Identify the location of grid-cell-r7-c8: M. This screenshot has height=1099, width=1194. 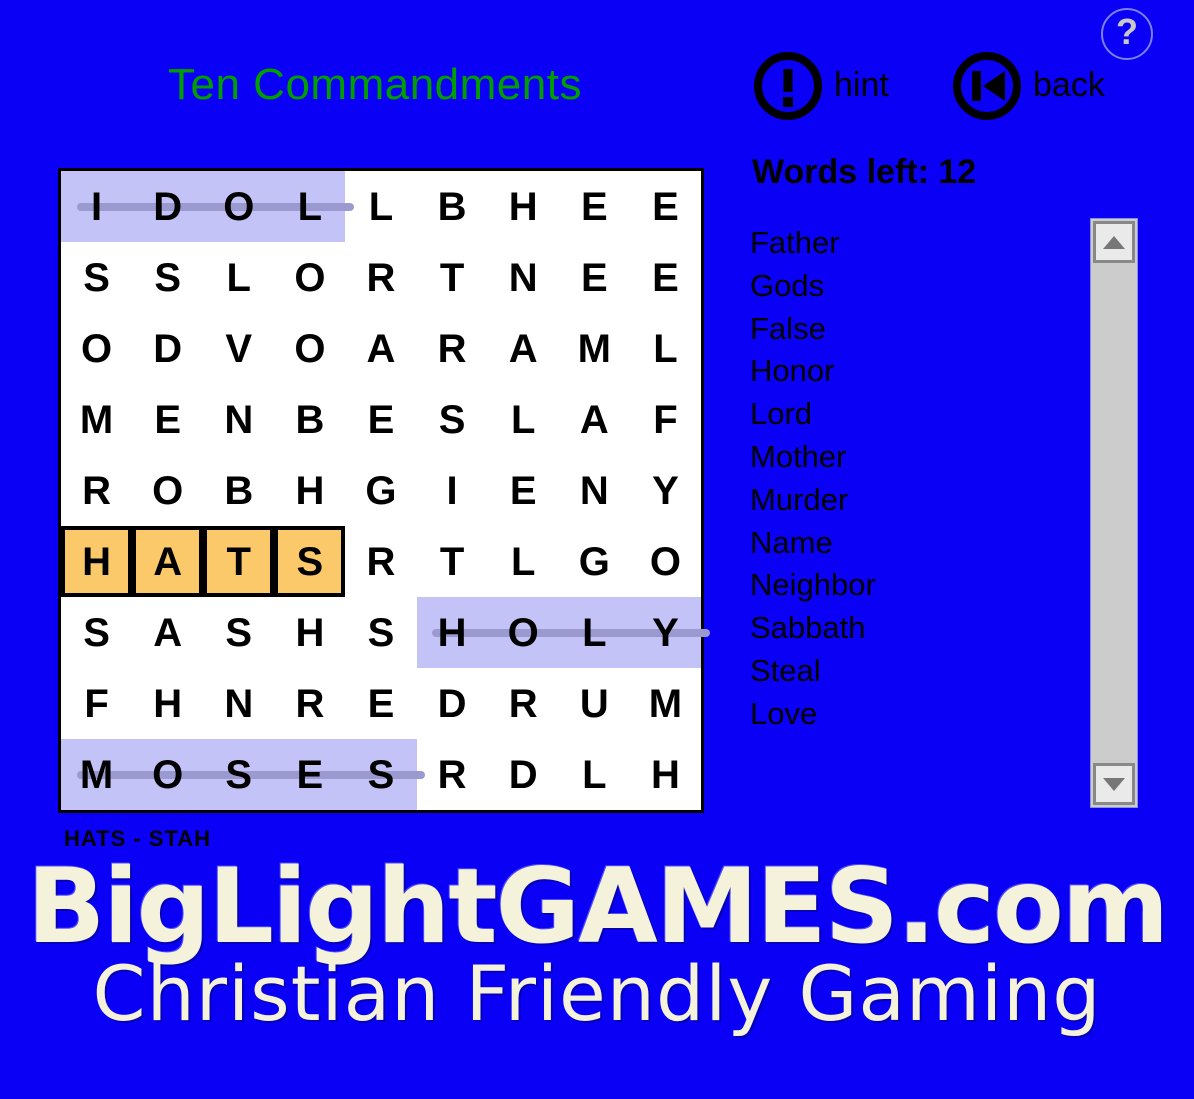
(665, 703).